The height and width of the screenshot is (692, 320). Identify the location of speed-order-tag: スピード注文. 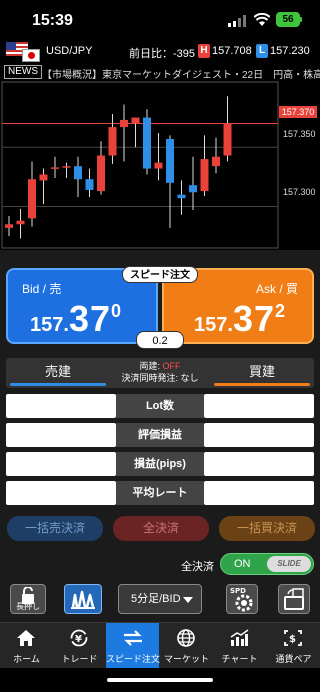
(160, 274).